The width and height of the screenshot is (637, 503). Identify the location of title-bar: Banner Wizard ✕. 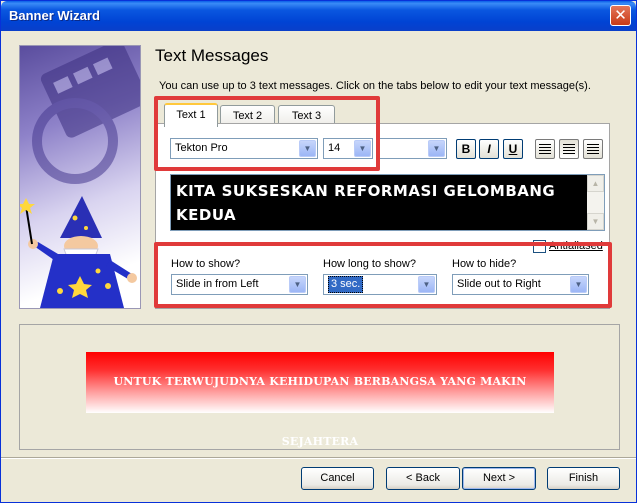
(318, 16).